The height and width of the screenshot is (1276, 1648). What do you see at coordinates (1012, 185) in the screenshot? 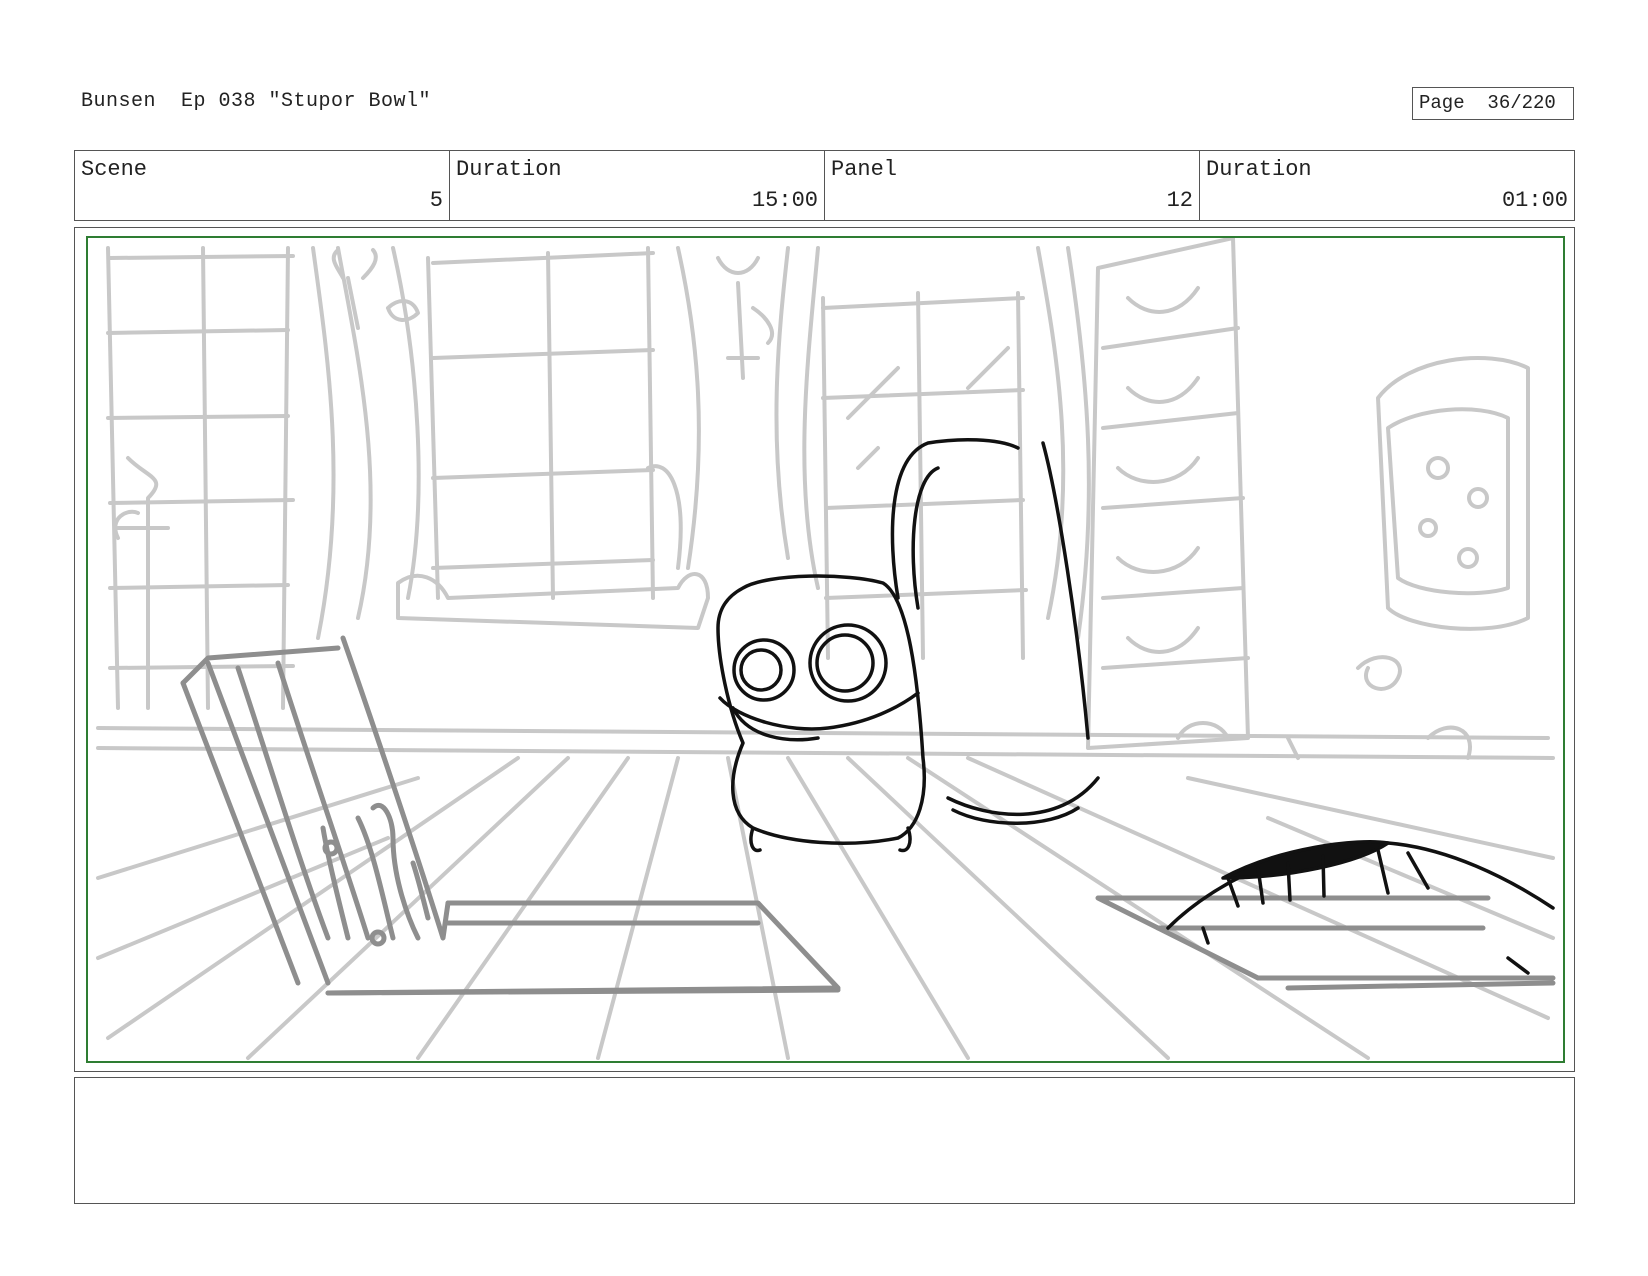
I see `panel-cell: Panel 12` at bounding box center [1012, 185].